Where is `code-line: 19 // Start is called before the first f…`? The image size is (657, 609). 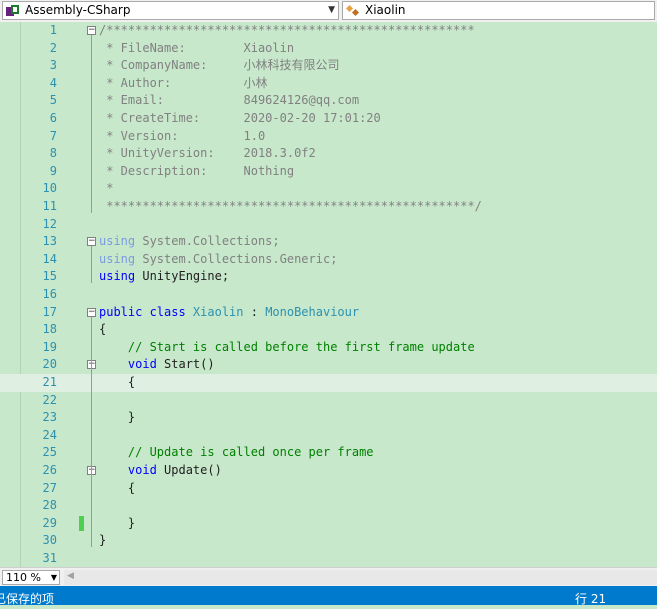 code-line: 19 // Start is called before the first f… is located at coordinates (328, 348).